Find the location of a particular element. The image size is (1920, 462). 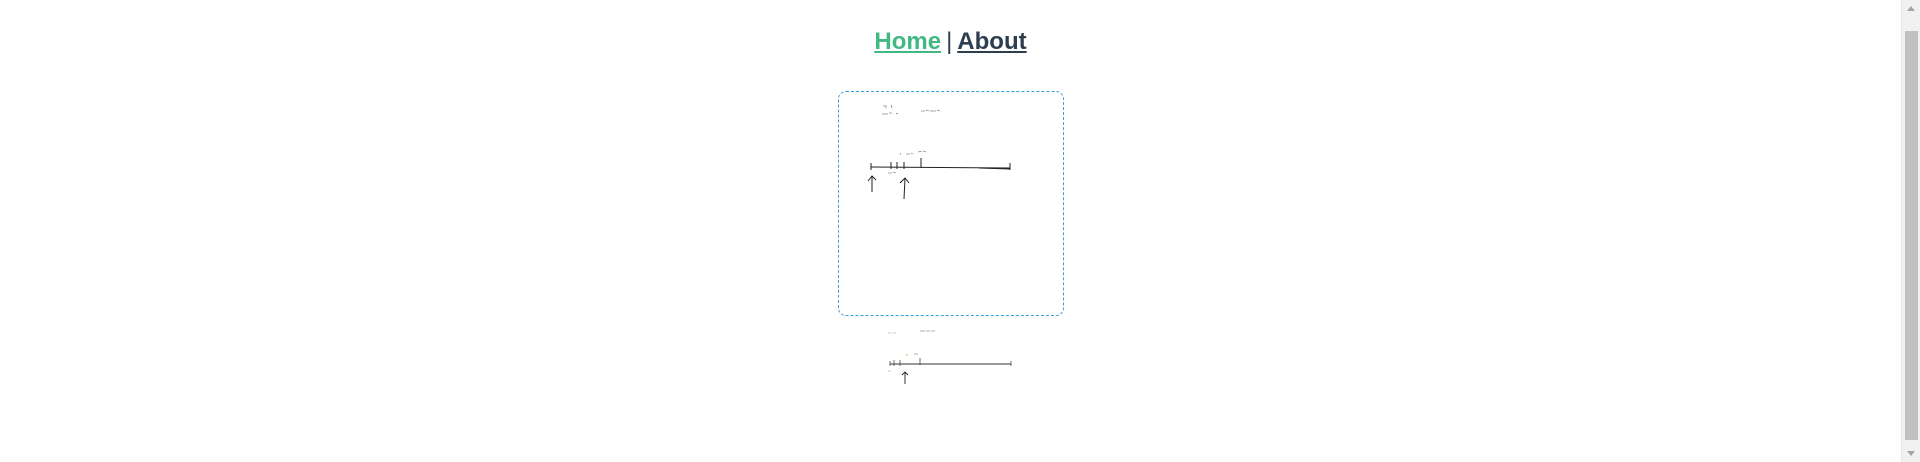

scrollbar-thumb is located at coordinates (1911, 235).